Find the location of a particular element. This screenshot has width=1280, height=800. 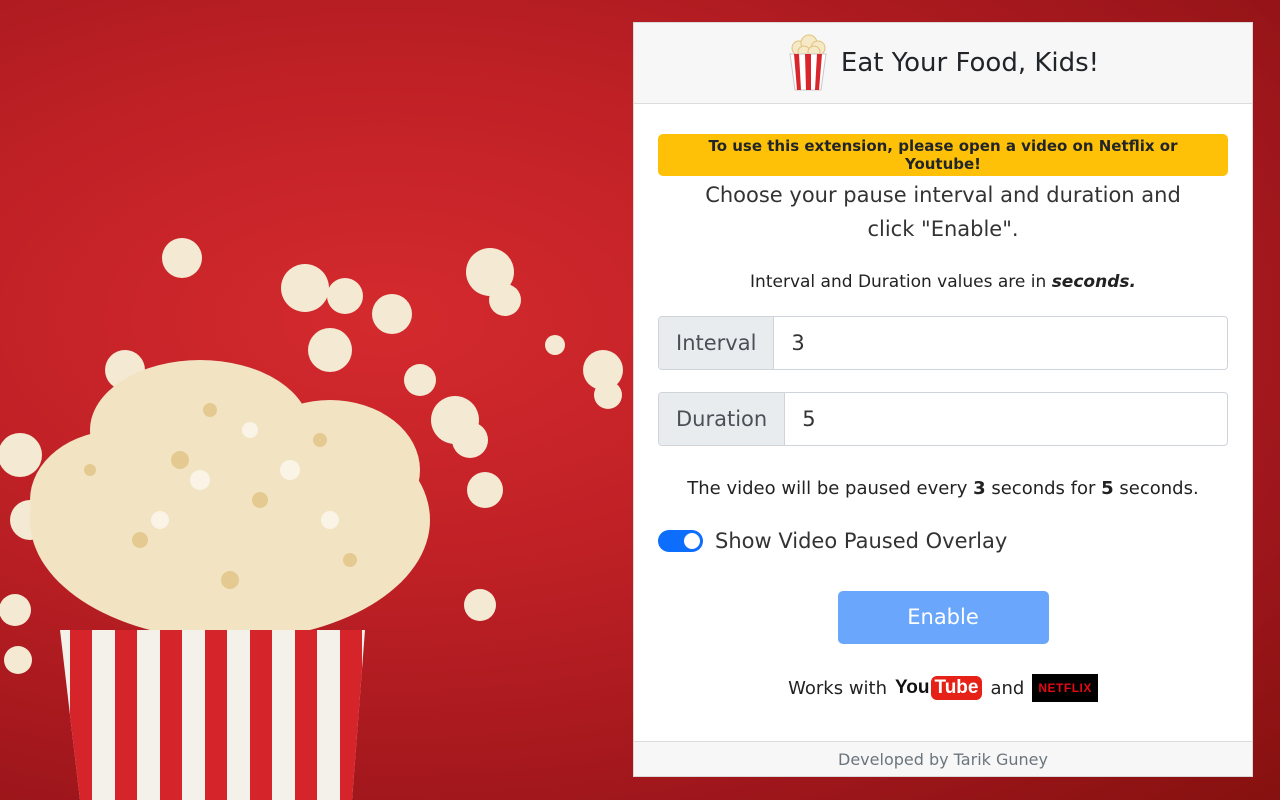

works-with-row: Works with You Tube and NETFLIX is located at coordinates (943, 688).